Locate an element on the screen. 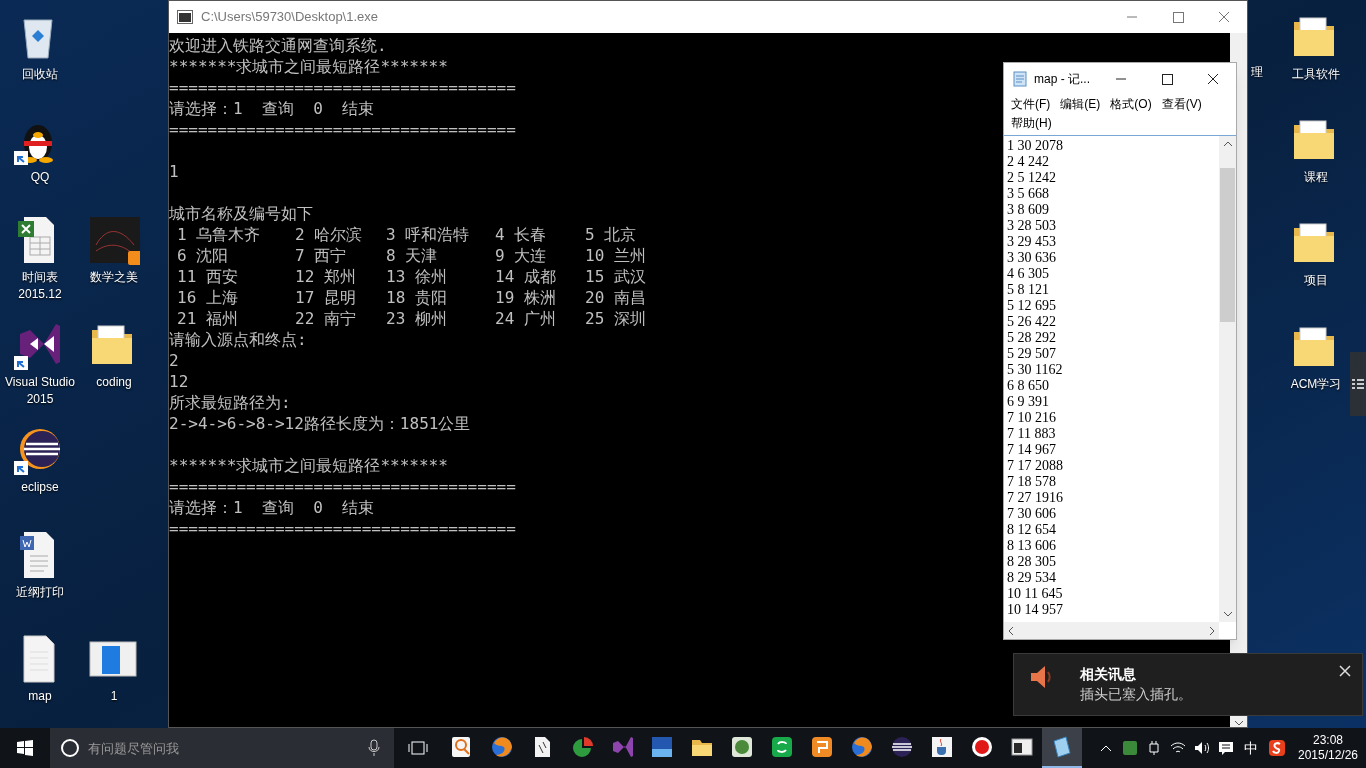  plug-icon is located at coordinates (1154, 748).